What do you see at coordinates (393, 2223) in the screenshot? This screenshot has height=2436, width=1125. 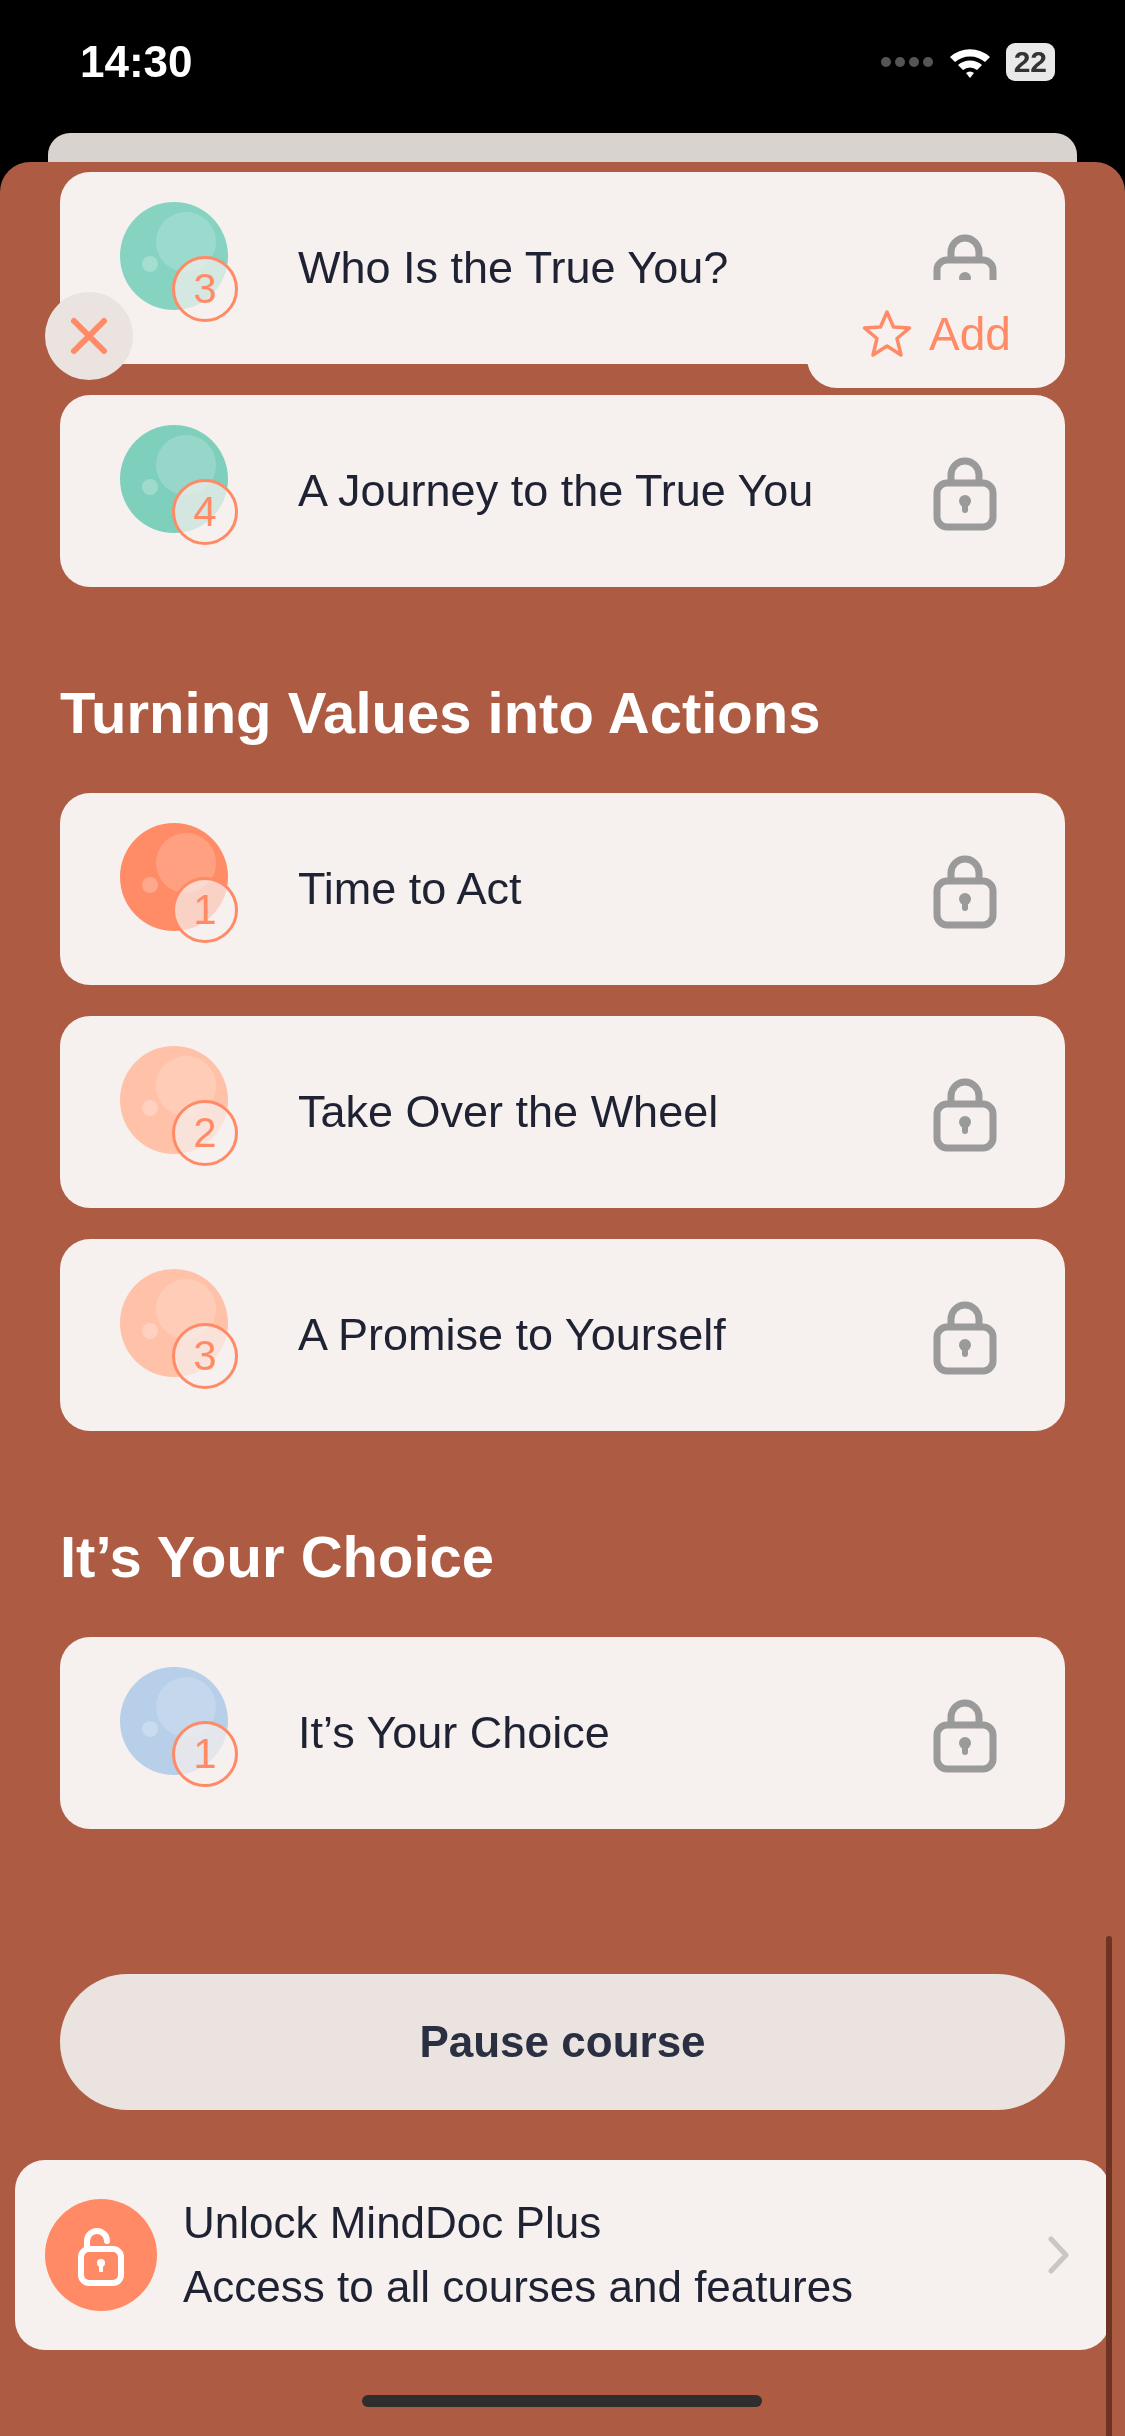 I see `upsell-title: Unlock MindDoc Plus` at bounding box center [393, 2223].